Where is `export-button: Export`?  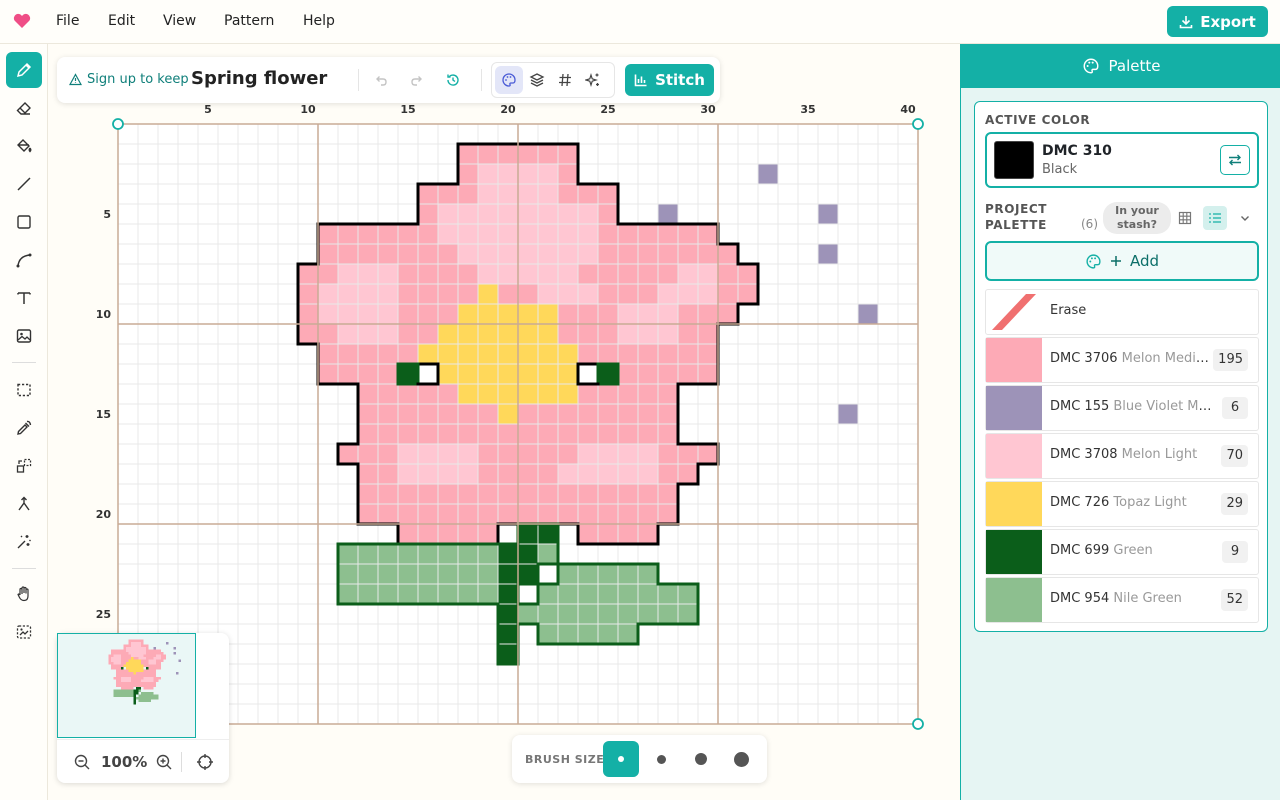
export-button: Export is located at coordinates (1217, 21).